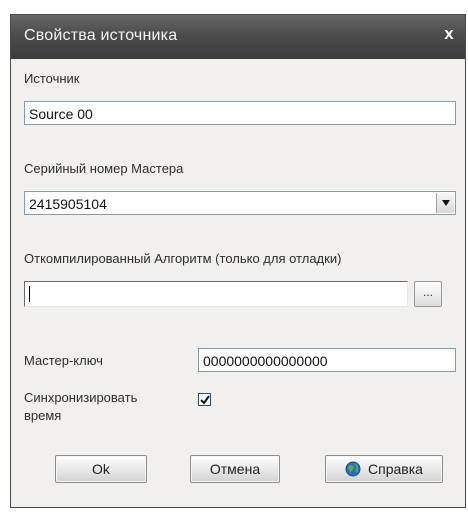  Describe the element at coordinates (445, 203) in the screenshot. I see `chevron-down-icon` at that location.